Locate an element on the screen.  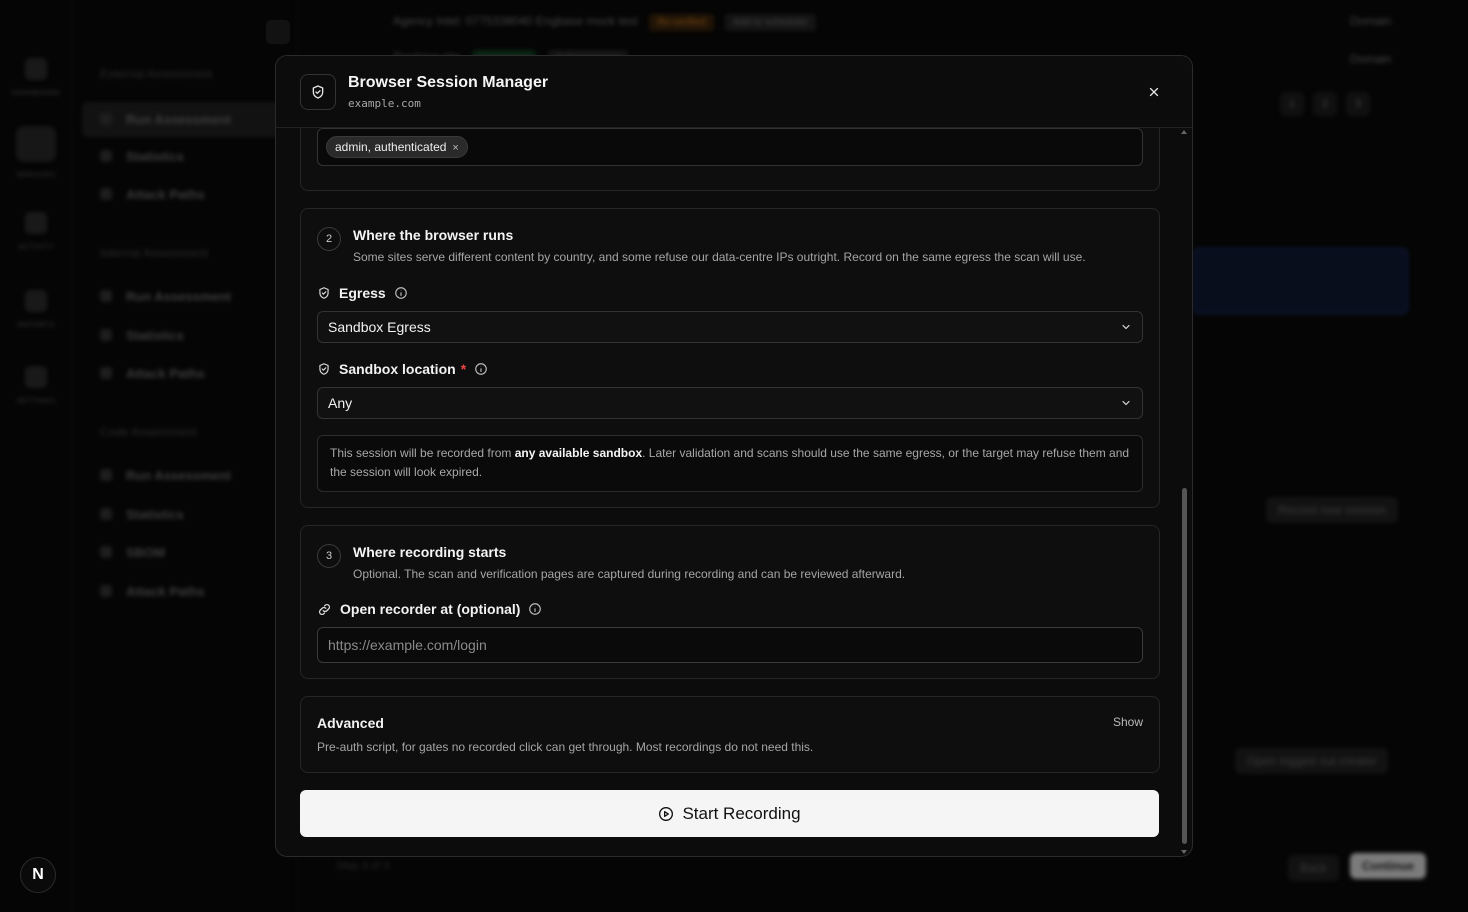
note-text: This session will be recorded from is located at coordinates (422, 453).